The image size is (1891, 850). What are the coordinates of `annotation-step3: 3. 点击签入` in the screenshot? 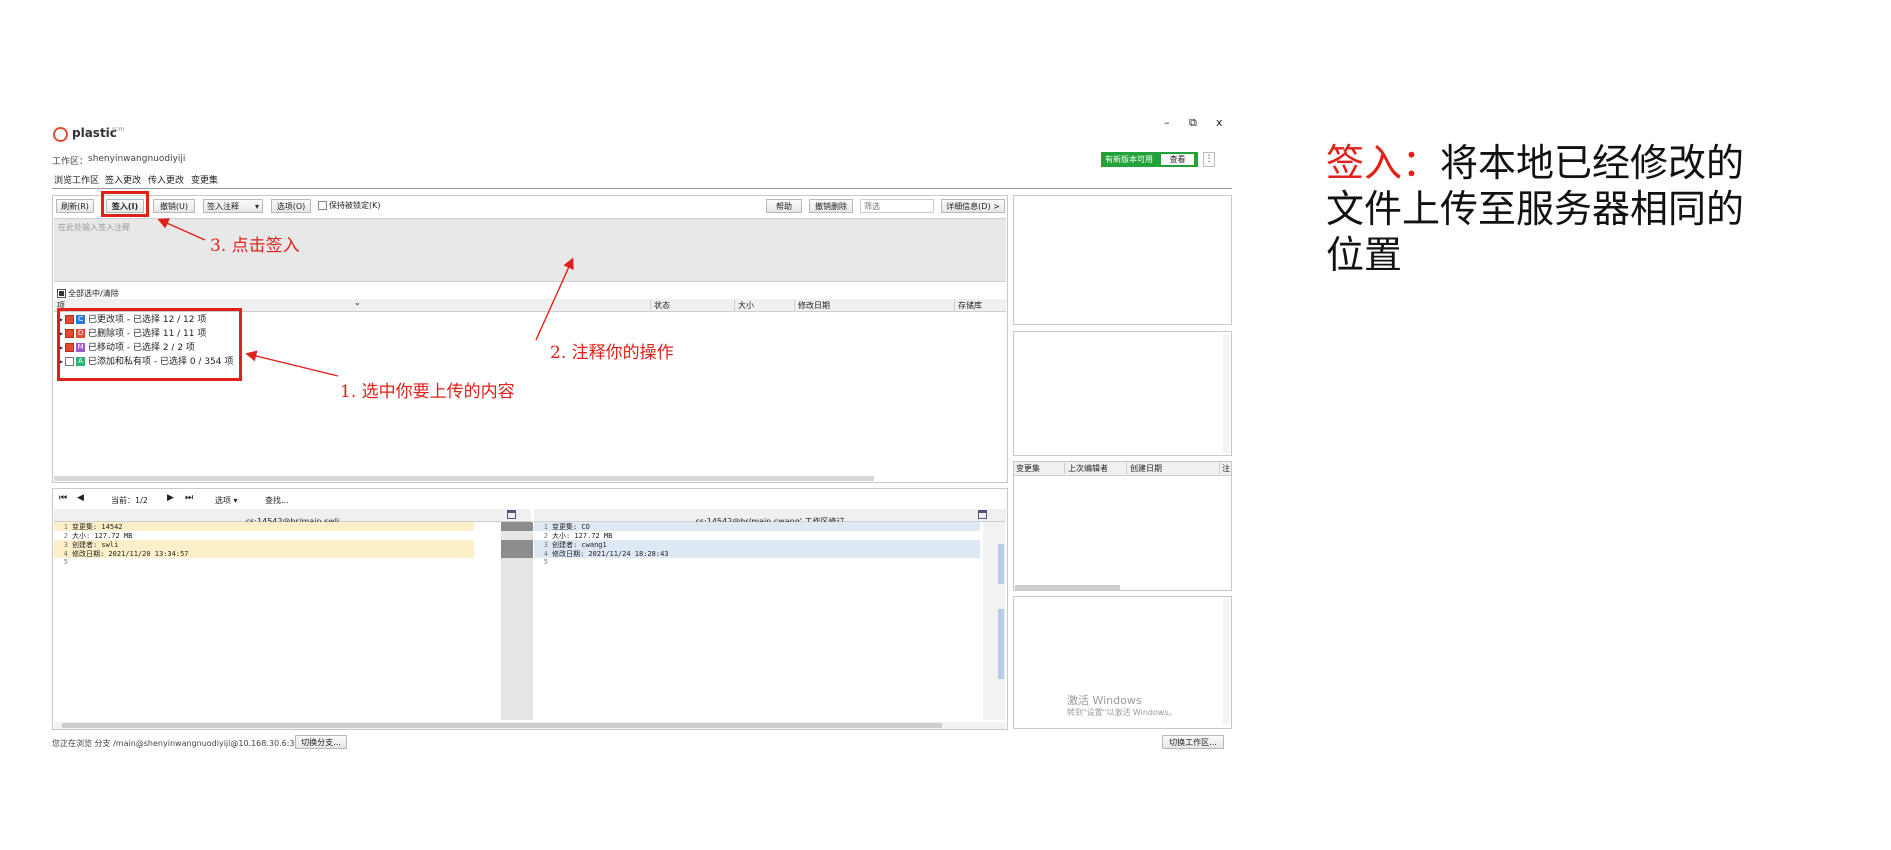 It's located at (255, 246).